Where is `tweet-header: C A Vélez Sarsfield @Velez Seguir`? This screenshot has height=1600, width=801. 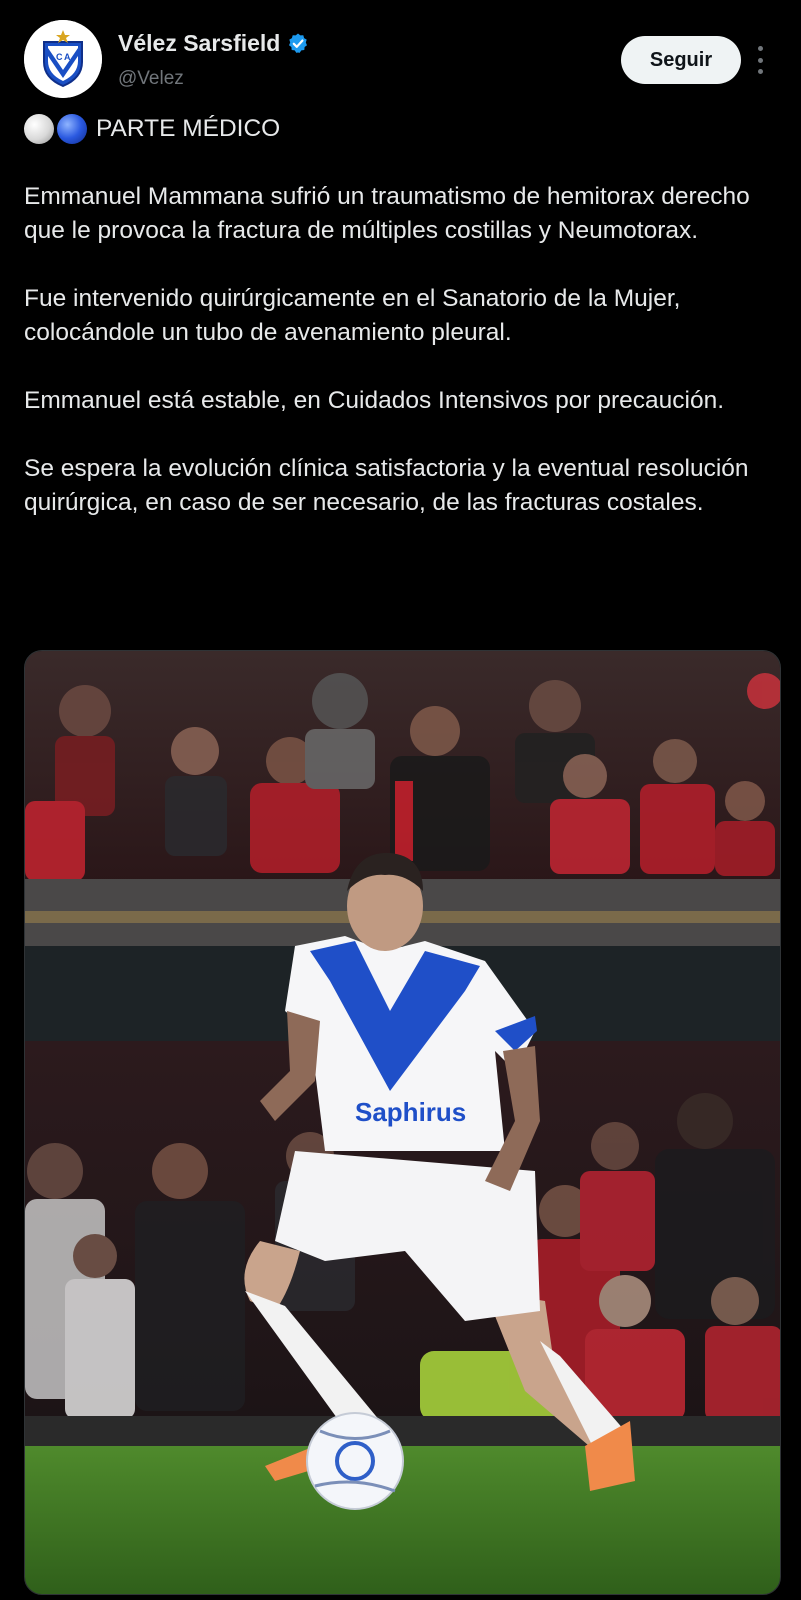
tweet-header: C A Vélez Sarsfield @Velez Seguir is located at coordinates (404, 60).